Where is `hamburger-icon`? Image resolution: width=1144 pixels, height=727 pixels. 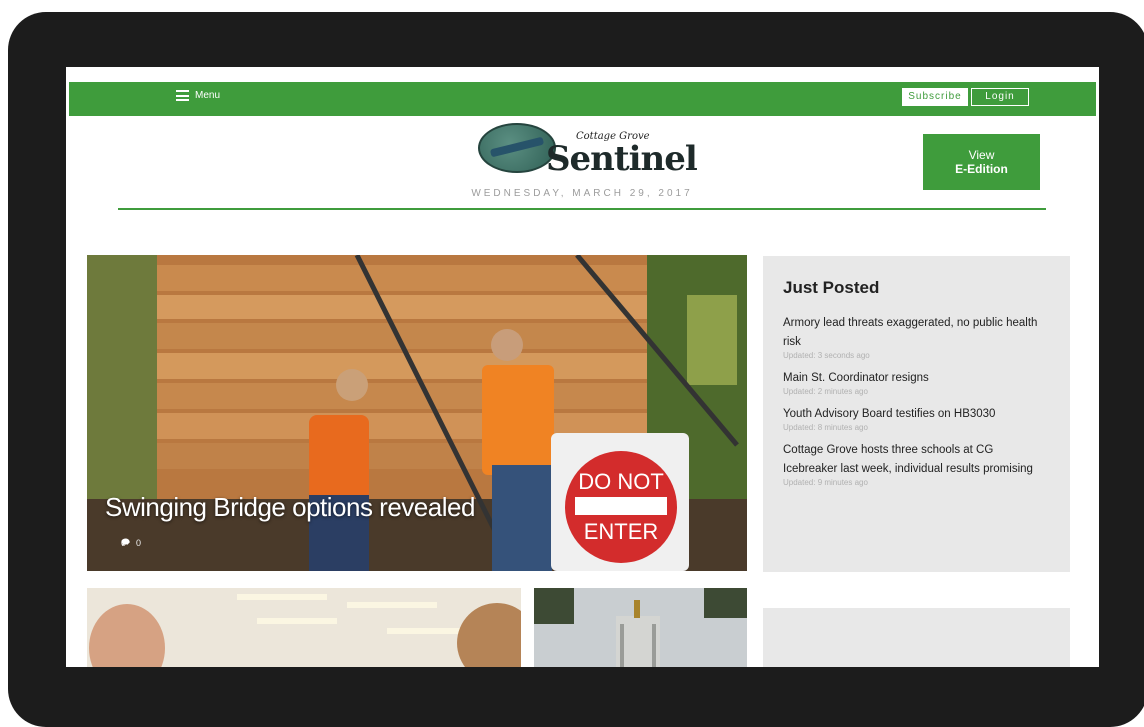
hamburger-icon is located at coordinates (182, 95).